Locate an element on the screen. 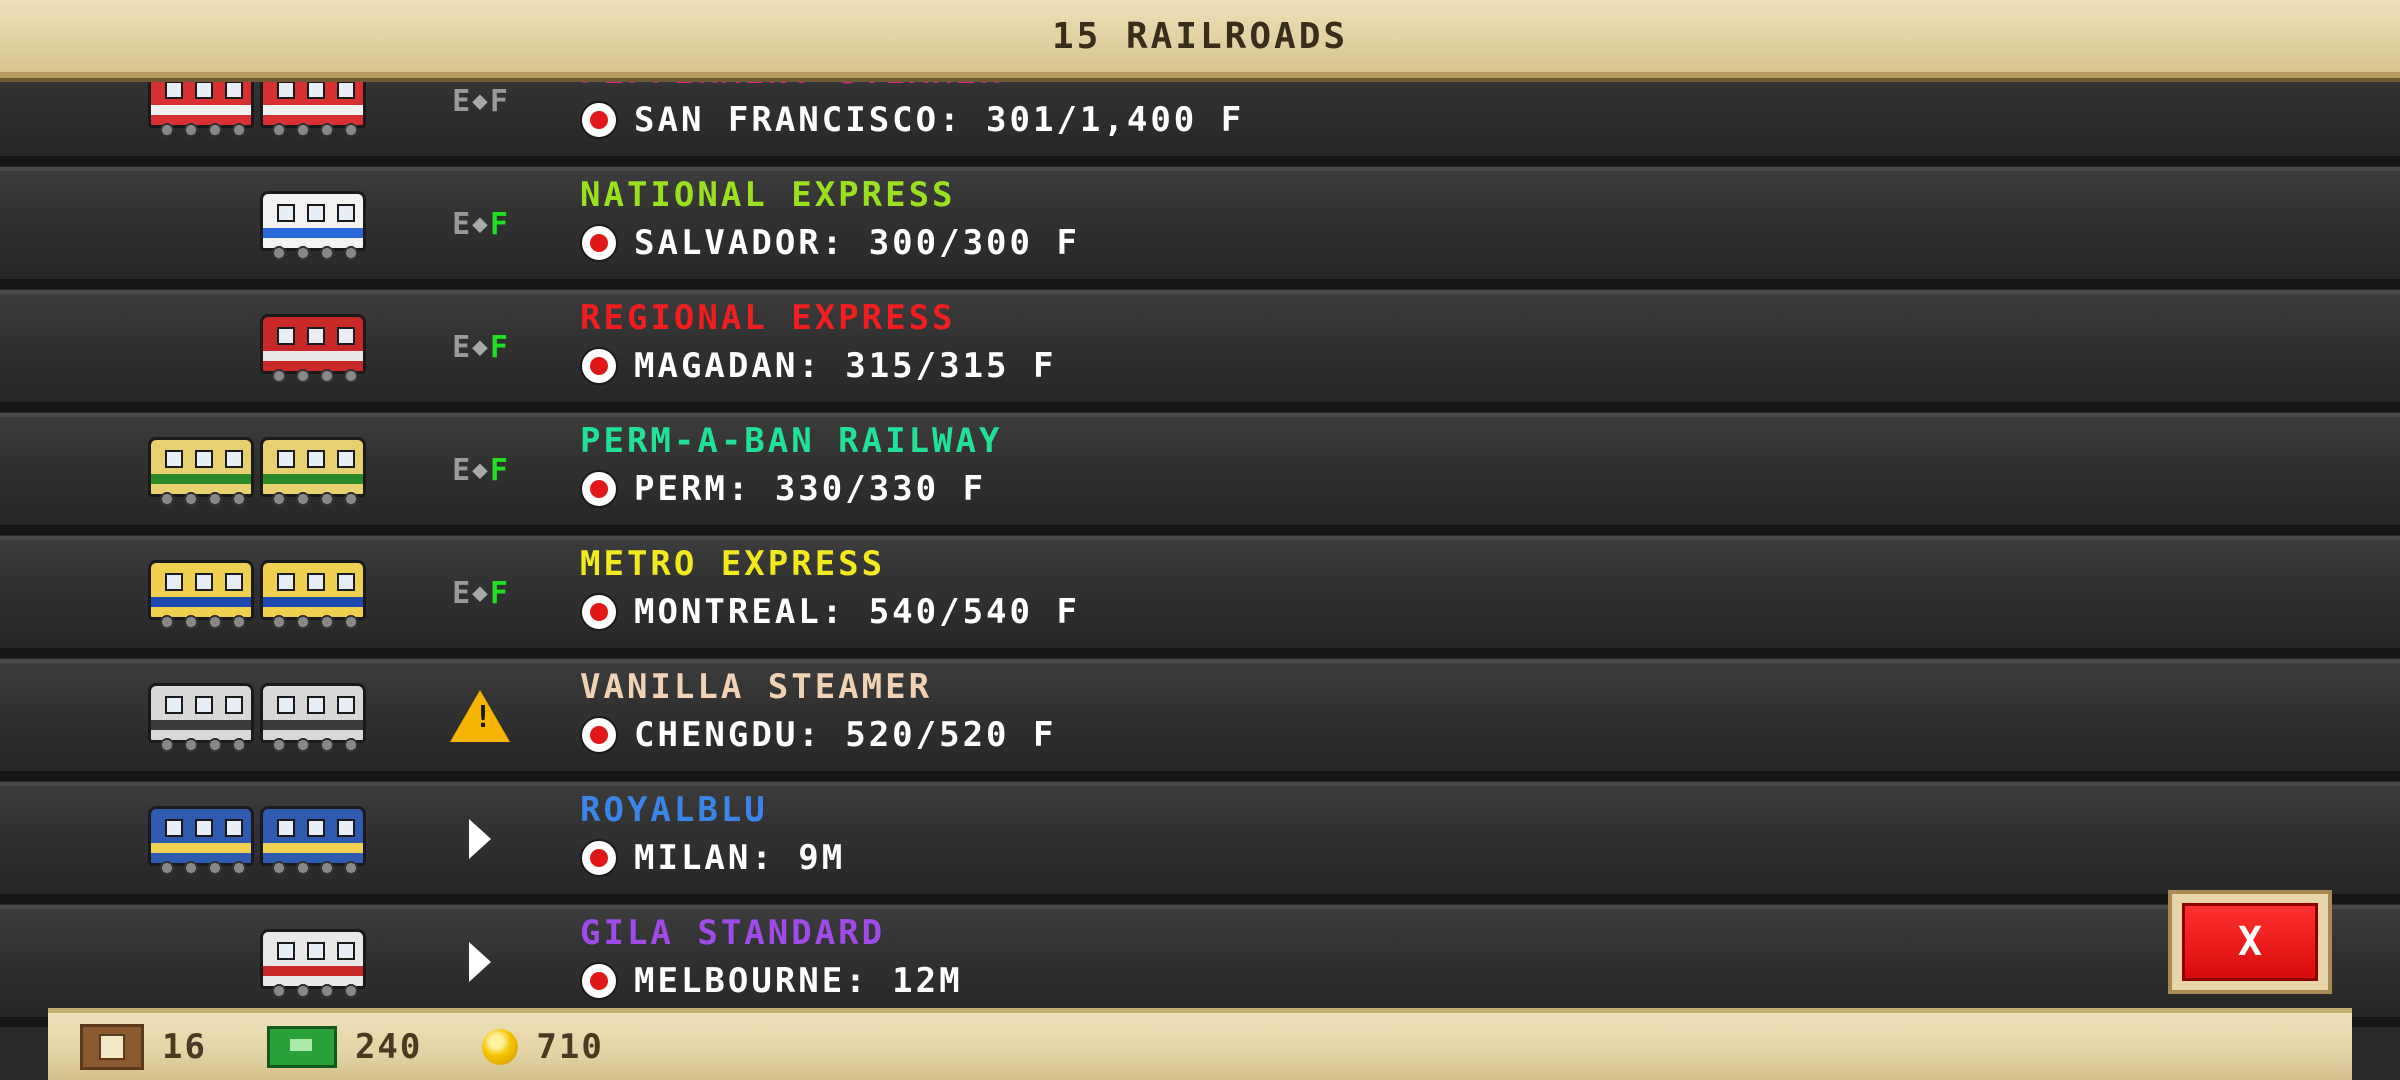 This screenshot has width=2400, height=1080. railroad-row: ROYALBLU MILAN: 9M is located at coordinates (1200, 843).